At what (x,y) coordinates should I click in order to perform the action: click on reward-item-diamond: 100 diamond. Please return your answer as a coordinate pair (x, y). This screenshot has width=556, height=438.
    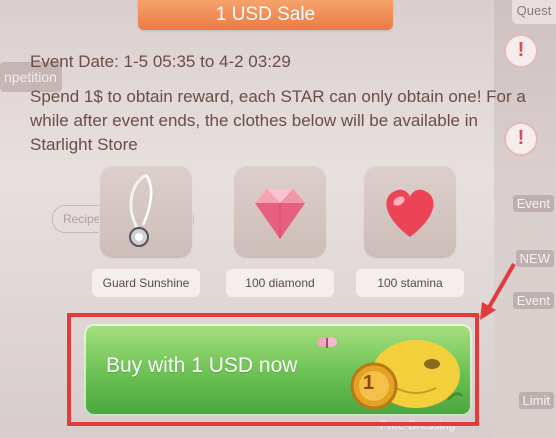
    Looking at the image, I should click on (280, 231).